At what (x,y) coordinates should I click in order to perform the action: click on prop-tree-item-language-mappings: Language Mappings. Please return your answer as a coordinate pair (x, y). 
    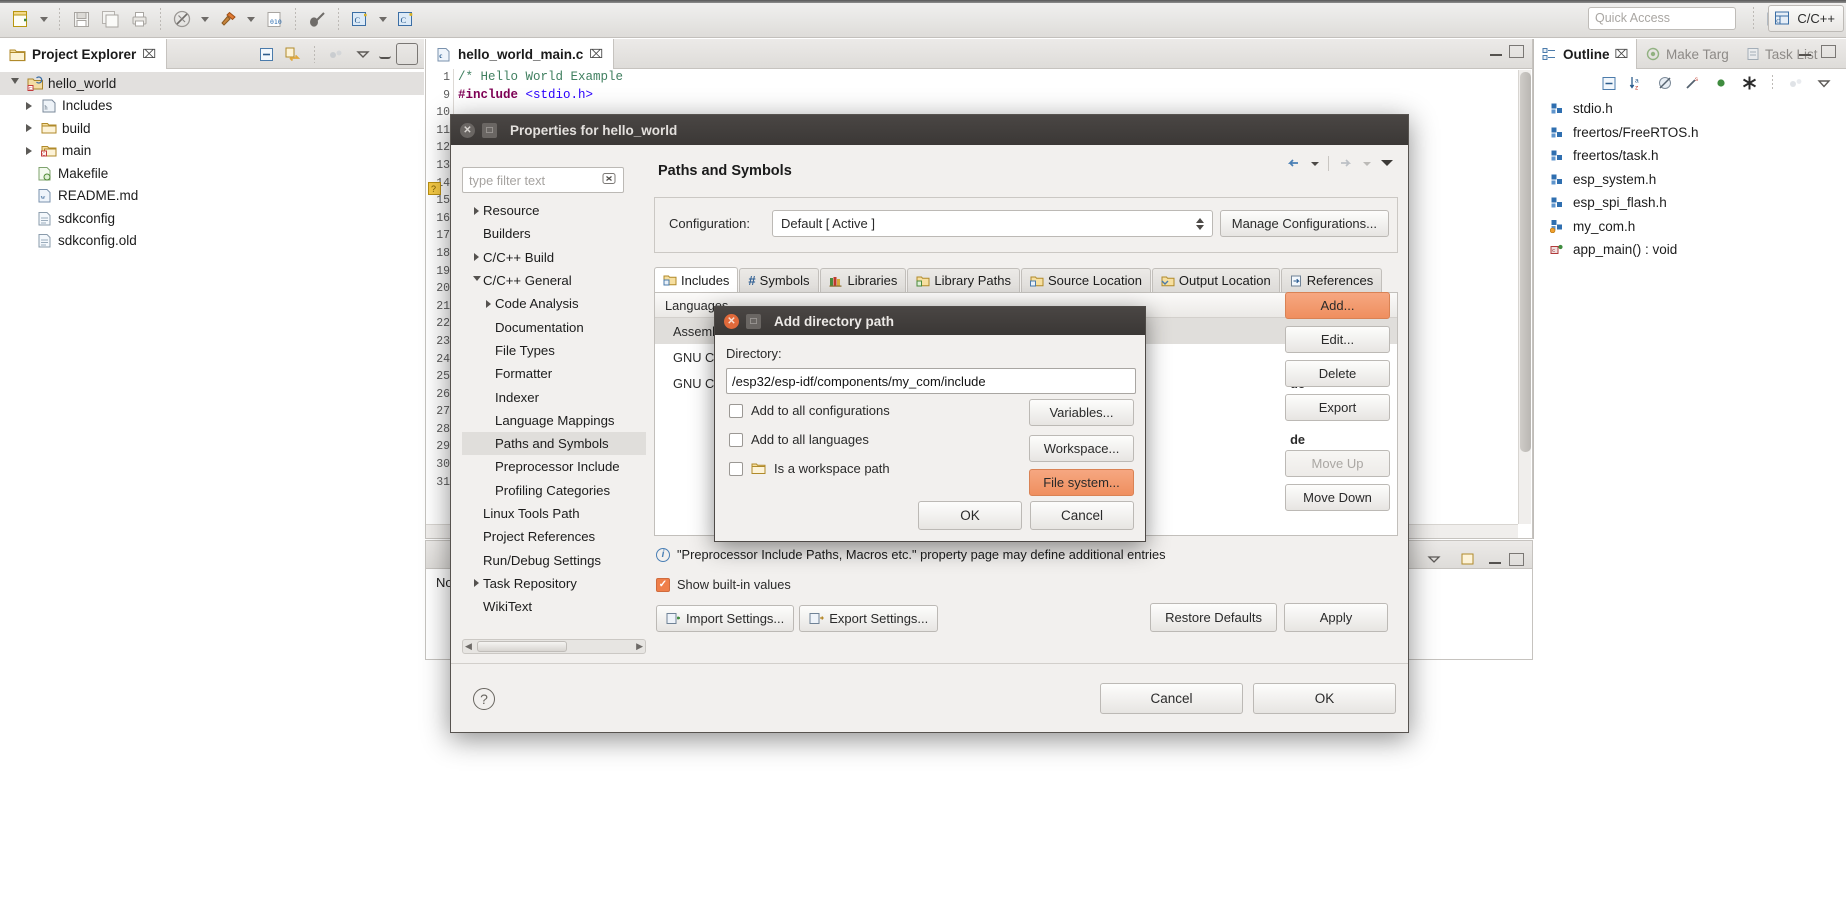
    Looking at the image, I should click on (554, 420).